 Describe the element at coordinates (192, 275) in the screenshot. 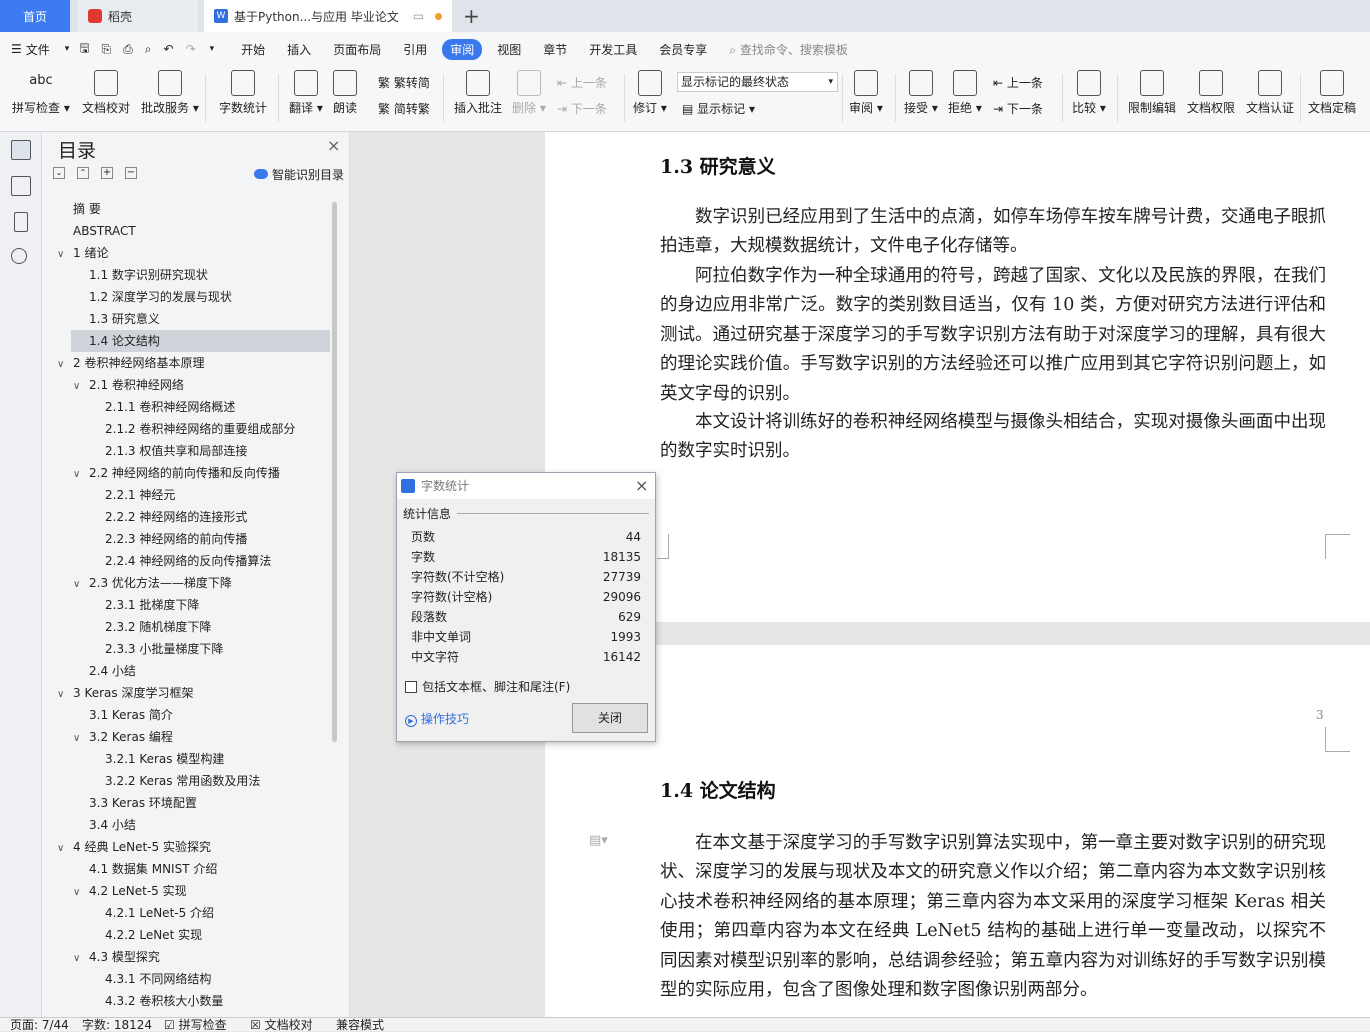

I see `toc-item: 1.1 数字识别研究现状` at that location.